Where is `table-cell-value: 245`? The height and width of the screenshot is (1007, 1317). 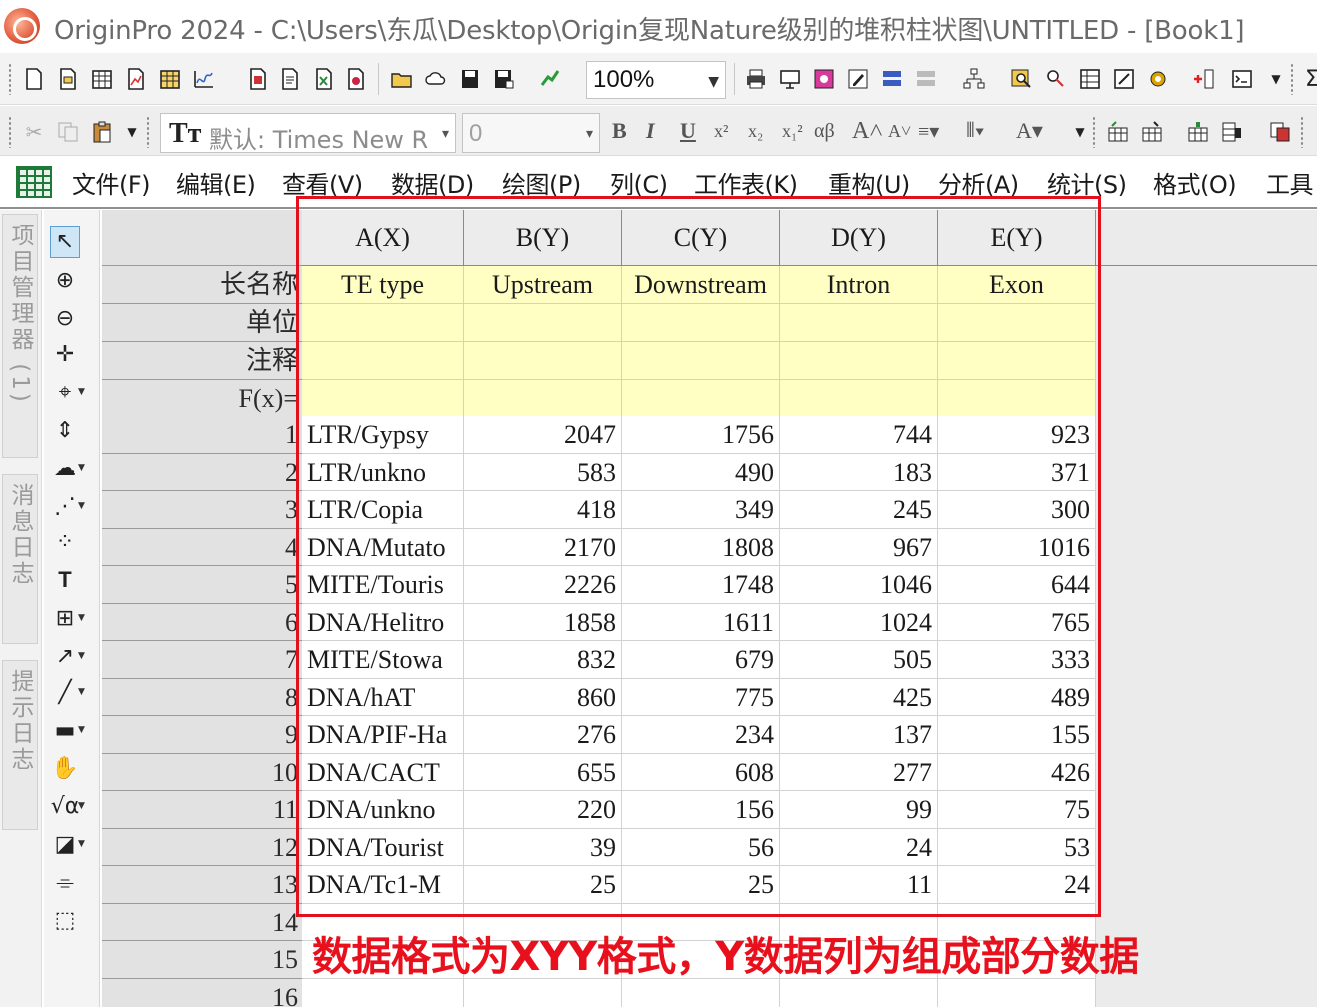
table-cell-value: 245 is located at coordinates (859, 510).